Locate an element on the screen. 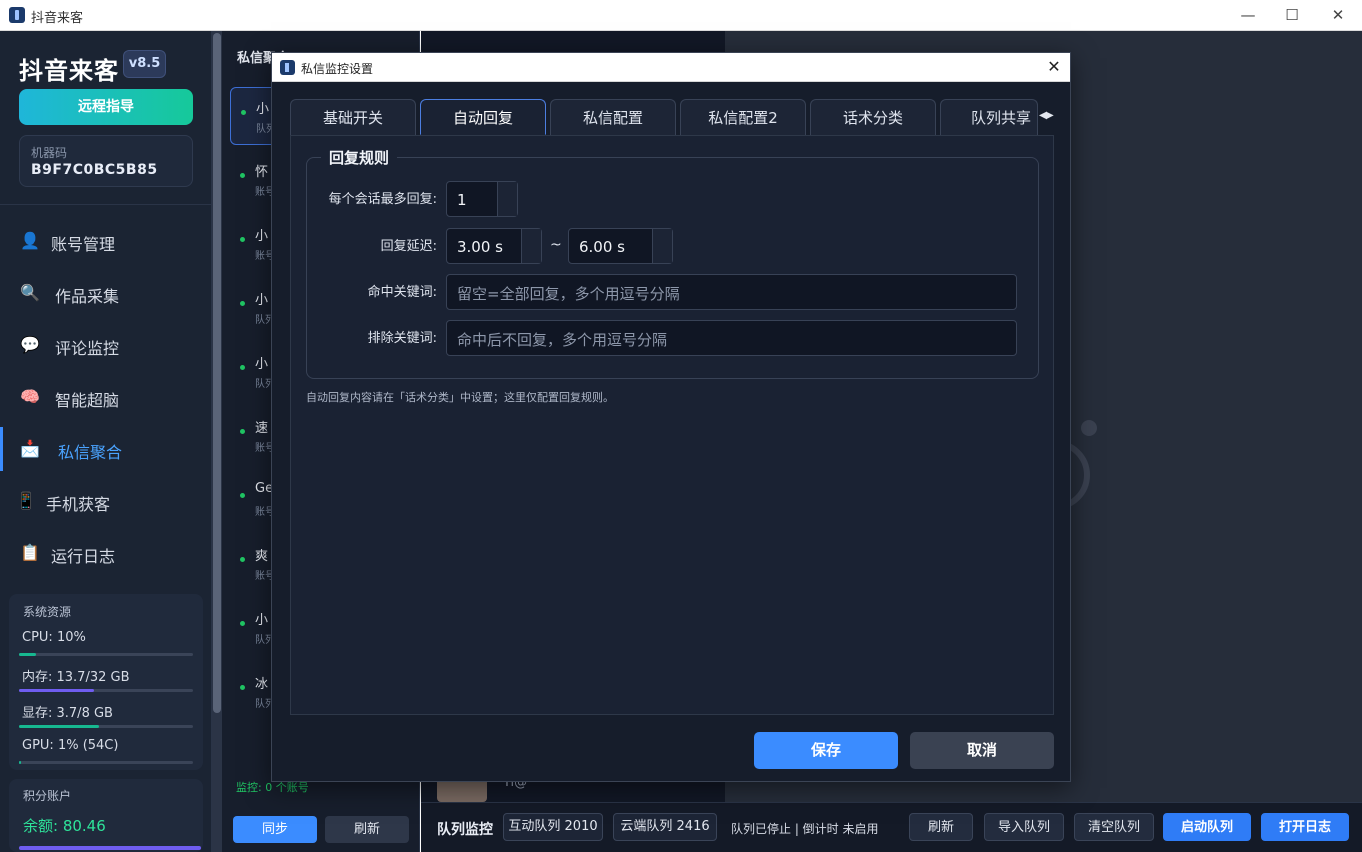  nav-label: 手机获客 is located at coordinates (78, 504).